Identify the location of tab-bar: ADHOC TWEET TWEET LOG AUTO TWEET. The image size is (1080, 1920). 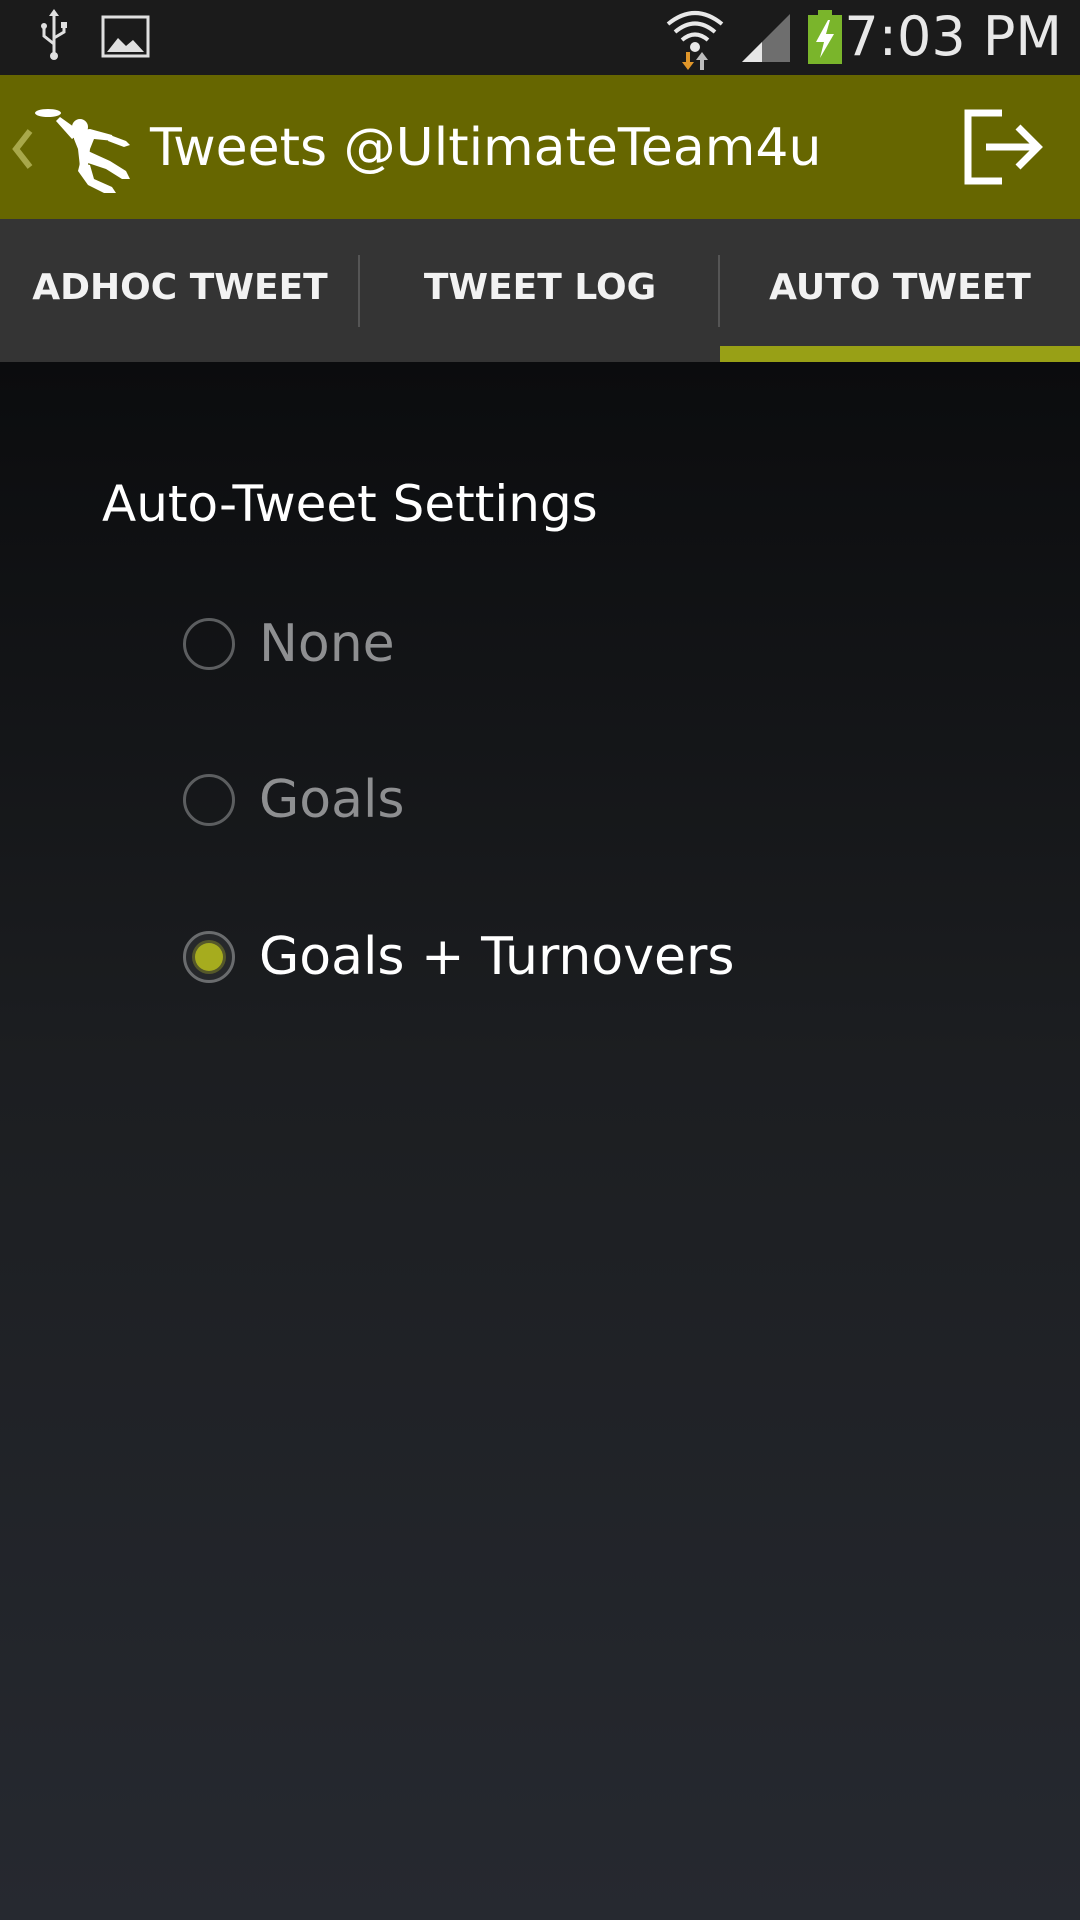
(540, 290).